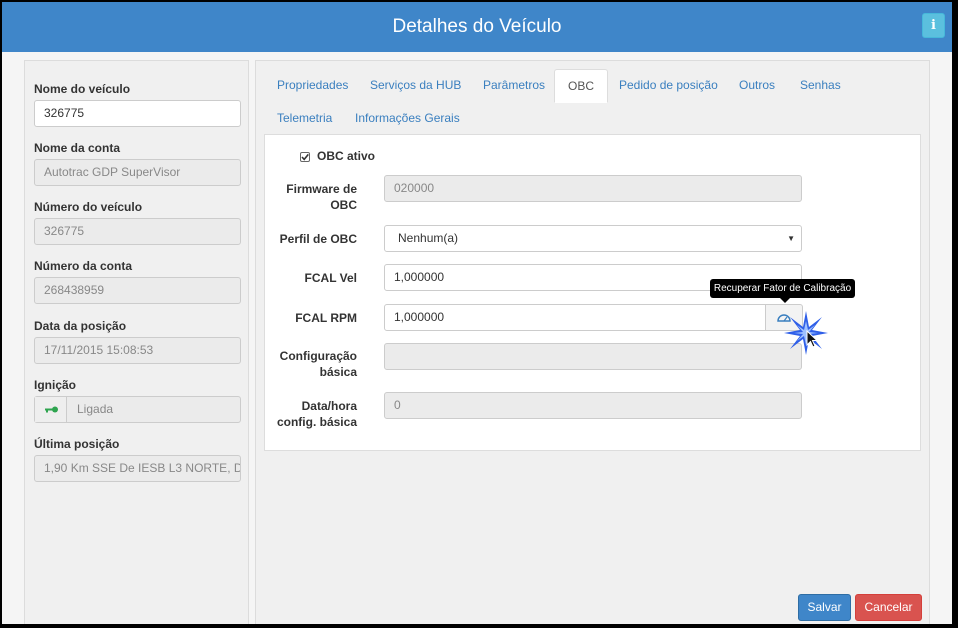 This screenshot has width=958, height=628. What do you see at coordinates (791, 238) in the screenshot?
I see `caret-down-icon: ▼` at bounding box center [791, 238].